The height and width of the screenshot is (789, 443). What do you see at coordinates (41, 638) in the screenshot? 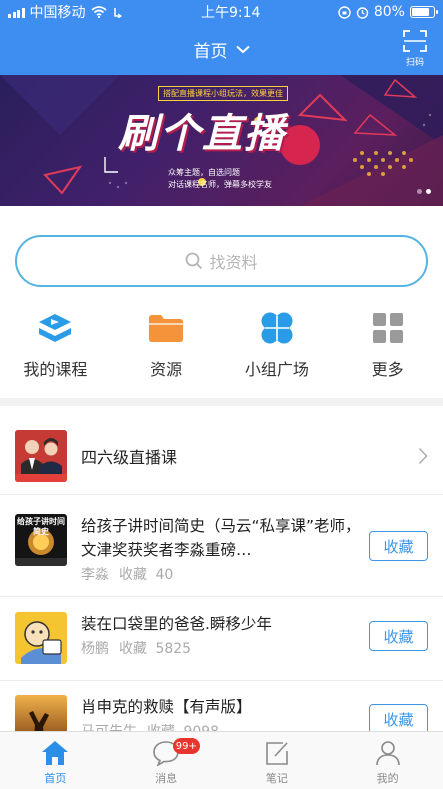
I see `item-thumbnail` at bounding box center [41, 638].